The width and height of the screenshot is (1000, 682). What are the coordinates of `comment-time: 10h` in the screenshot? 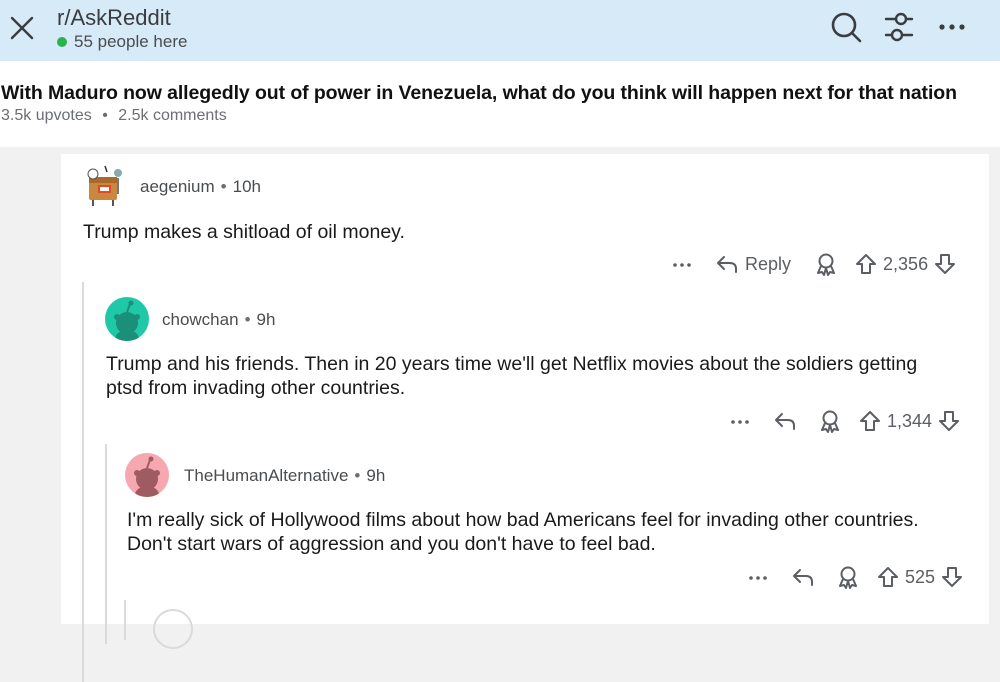 It's located at (246, 186).